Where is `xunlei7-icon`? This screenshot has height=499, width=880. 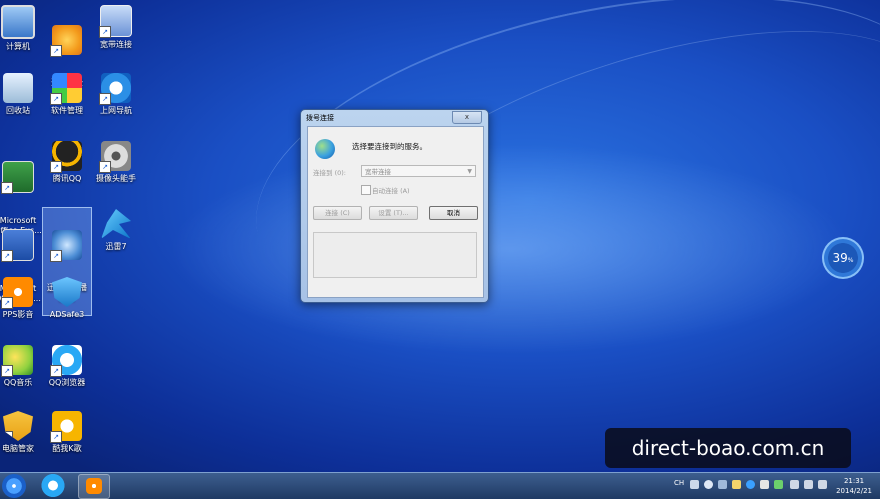
xunlei7-icon is located at coordinates (116, 224).